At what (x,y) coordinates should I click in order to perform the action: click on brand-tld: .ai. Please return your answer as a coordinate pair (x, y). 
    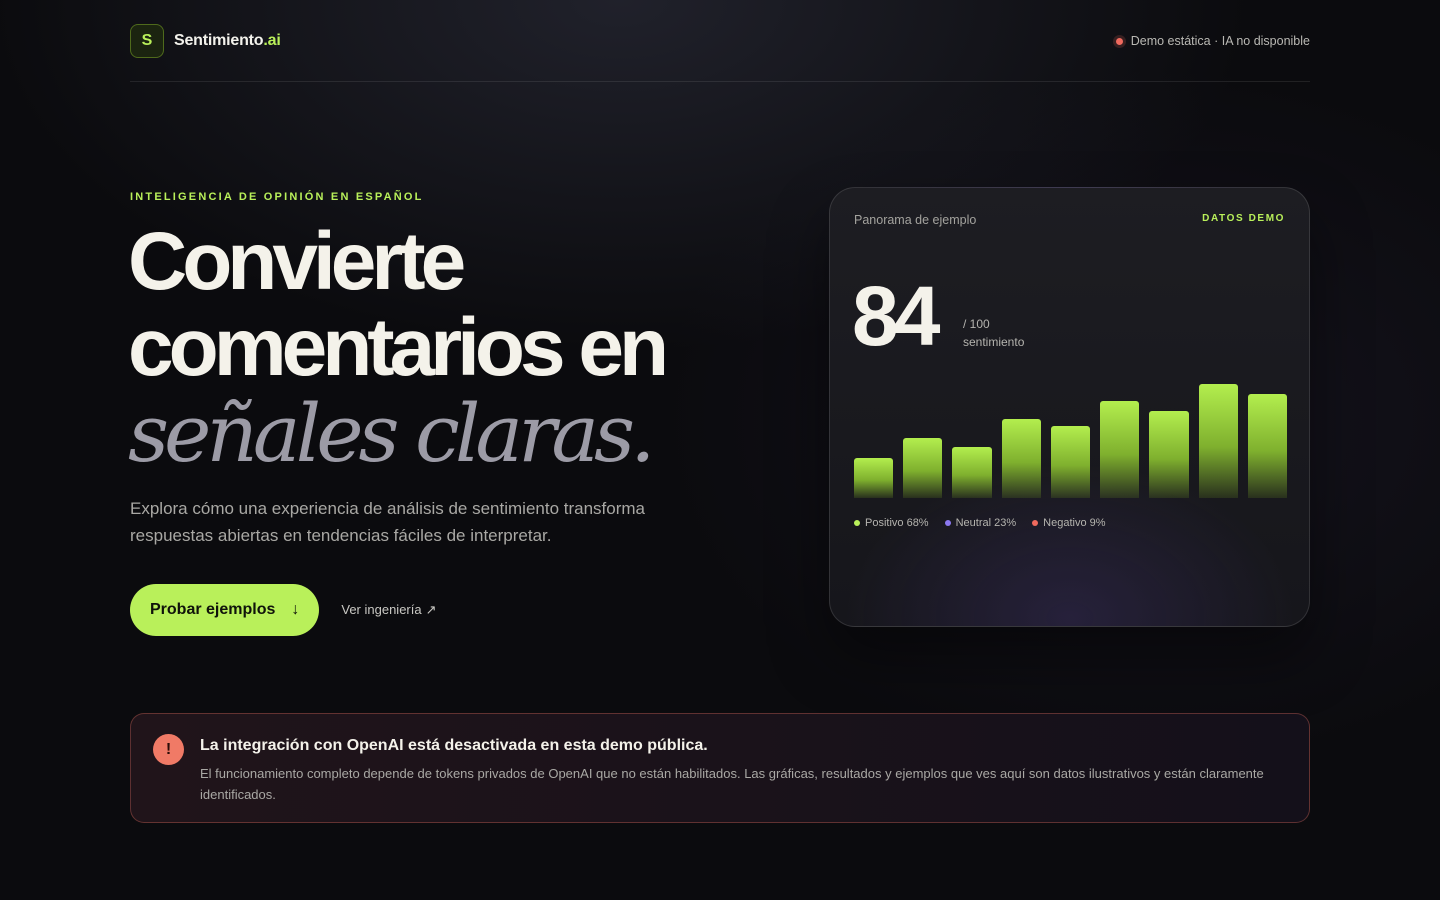
    Looking at the image, I should click on (272, 40).